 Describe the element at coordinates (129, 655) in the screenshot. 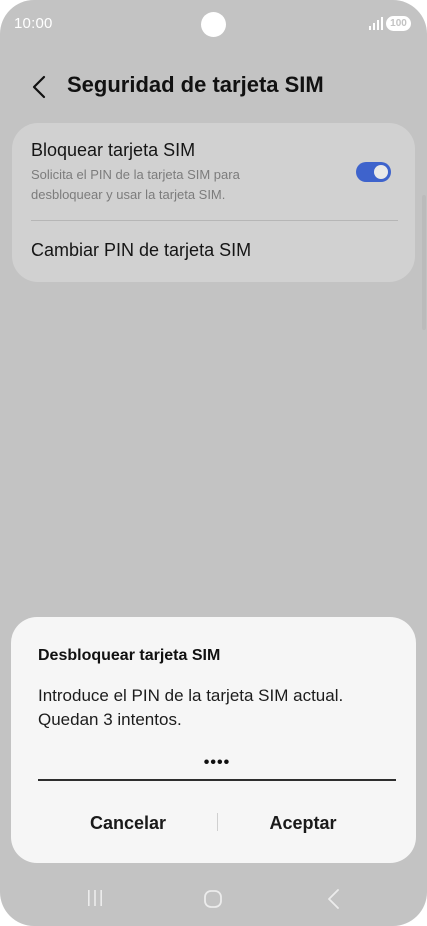

I see `dialog-title: Desbloquear tarjeta SIM` at that location.